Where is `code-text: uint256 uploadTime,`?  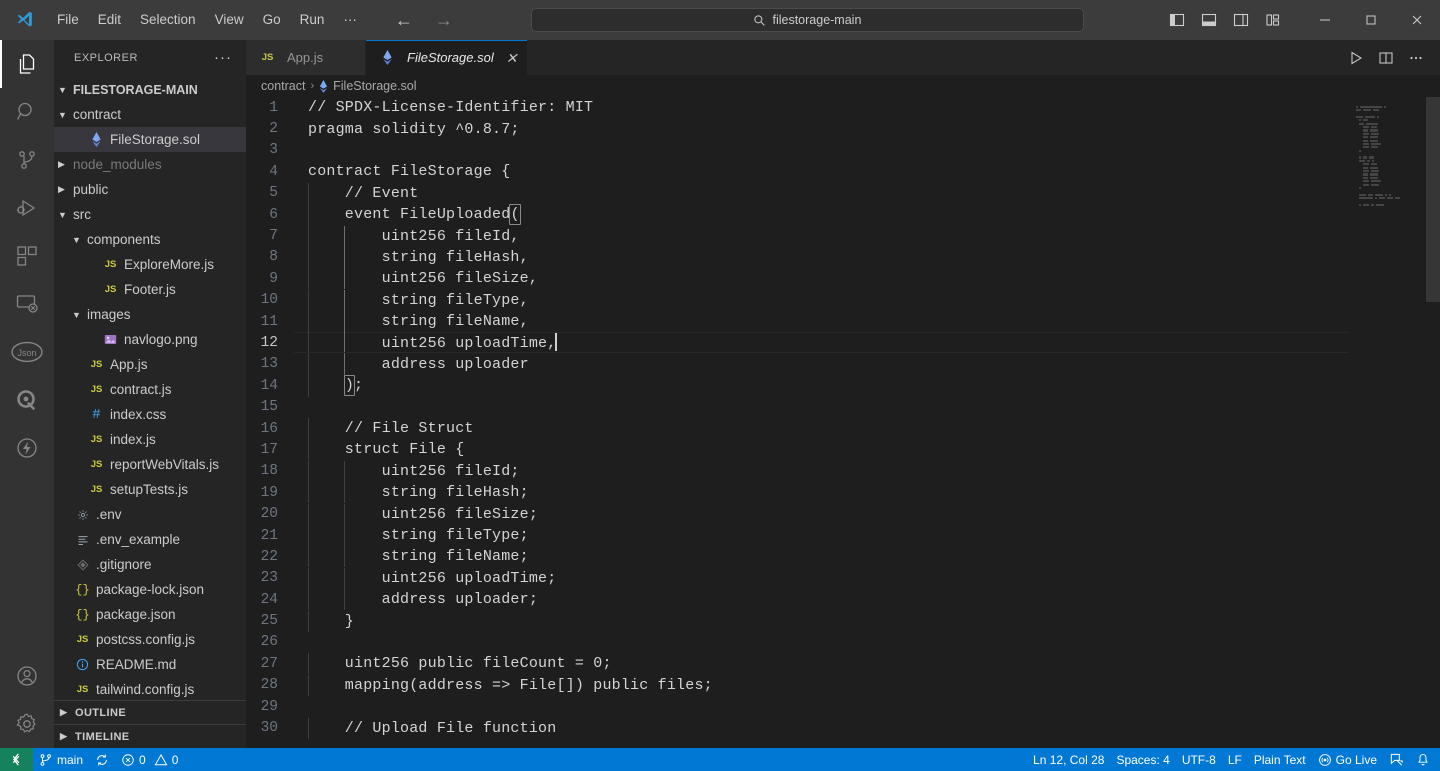
code-text: uint256 uploadTime, is located at coordinates (821, 343).